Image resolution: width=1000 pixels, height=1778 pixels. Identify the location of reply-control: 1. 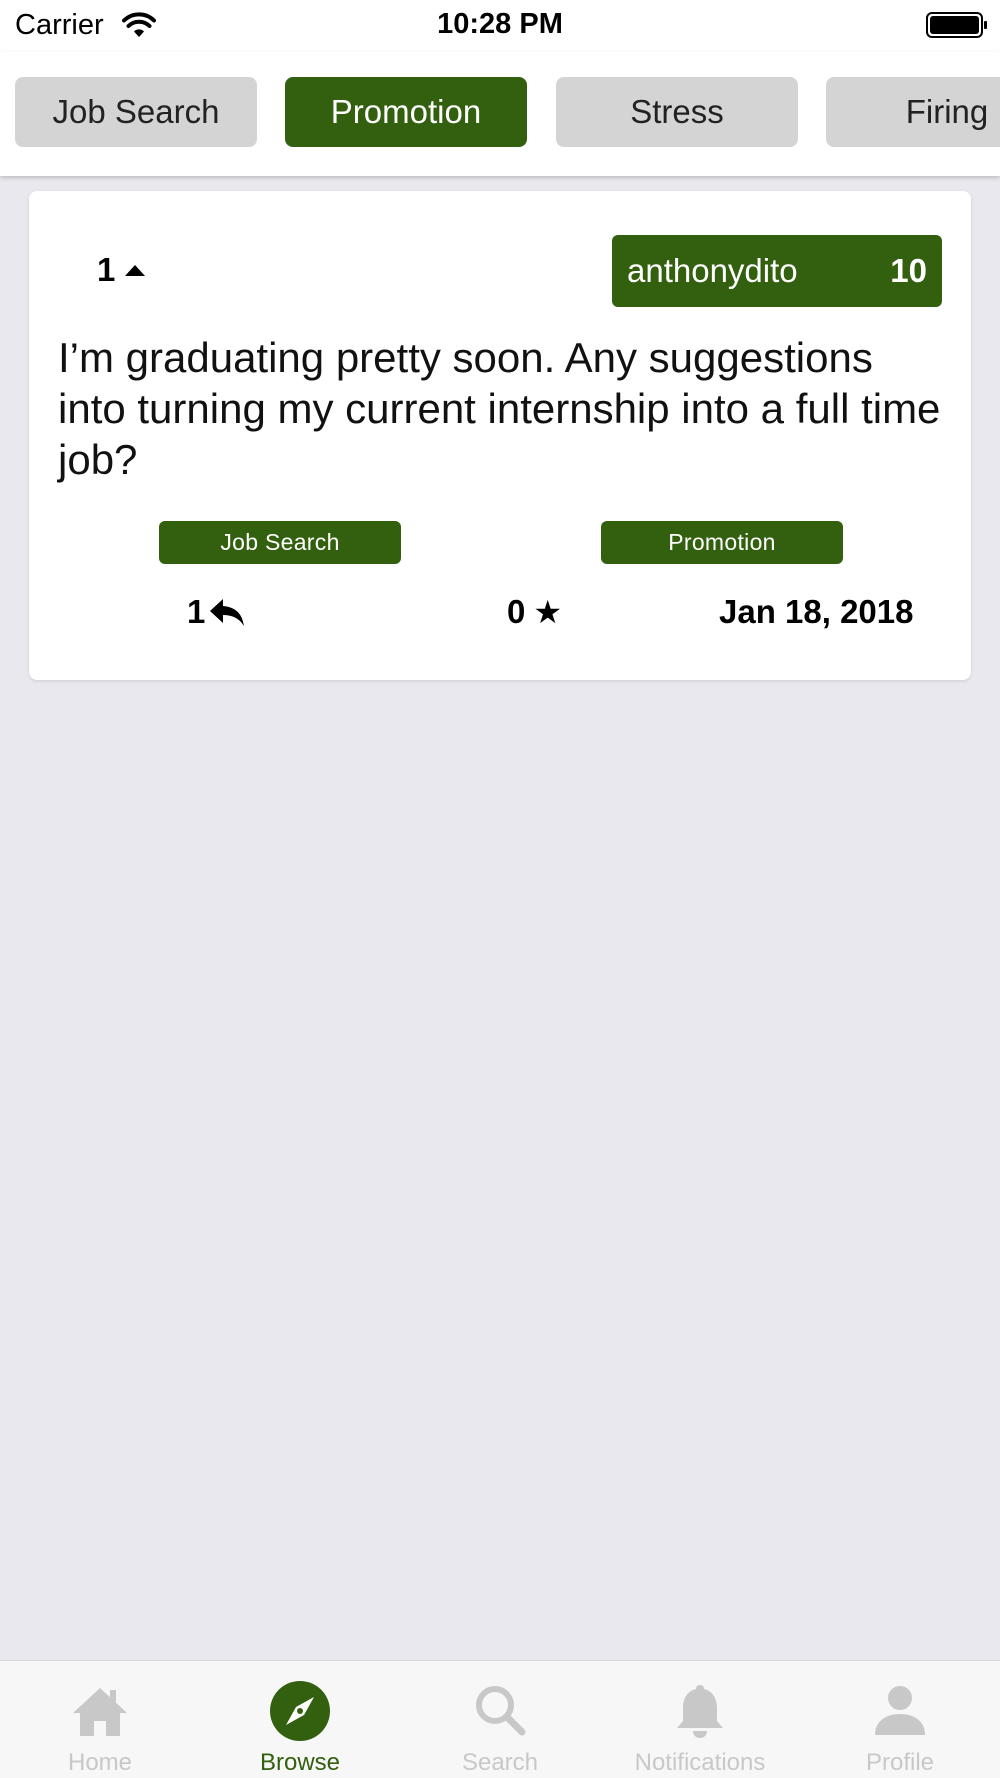
(216, 612).